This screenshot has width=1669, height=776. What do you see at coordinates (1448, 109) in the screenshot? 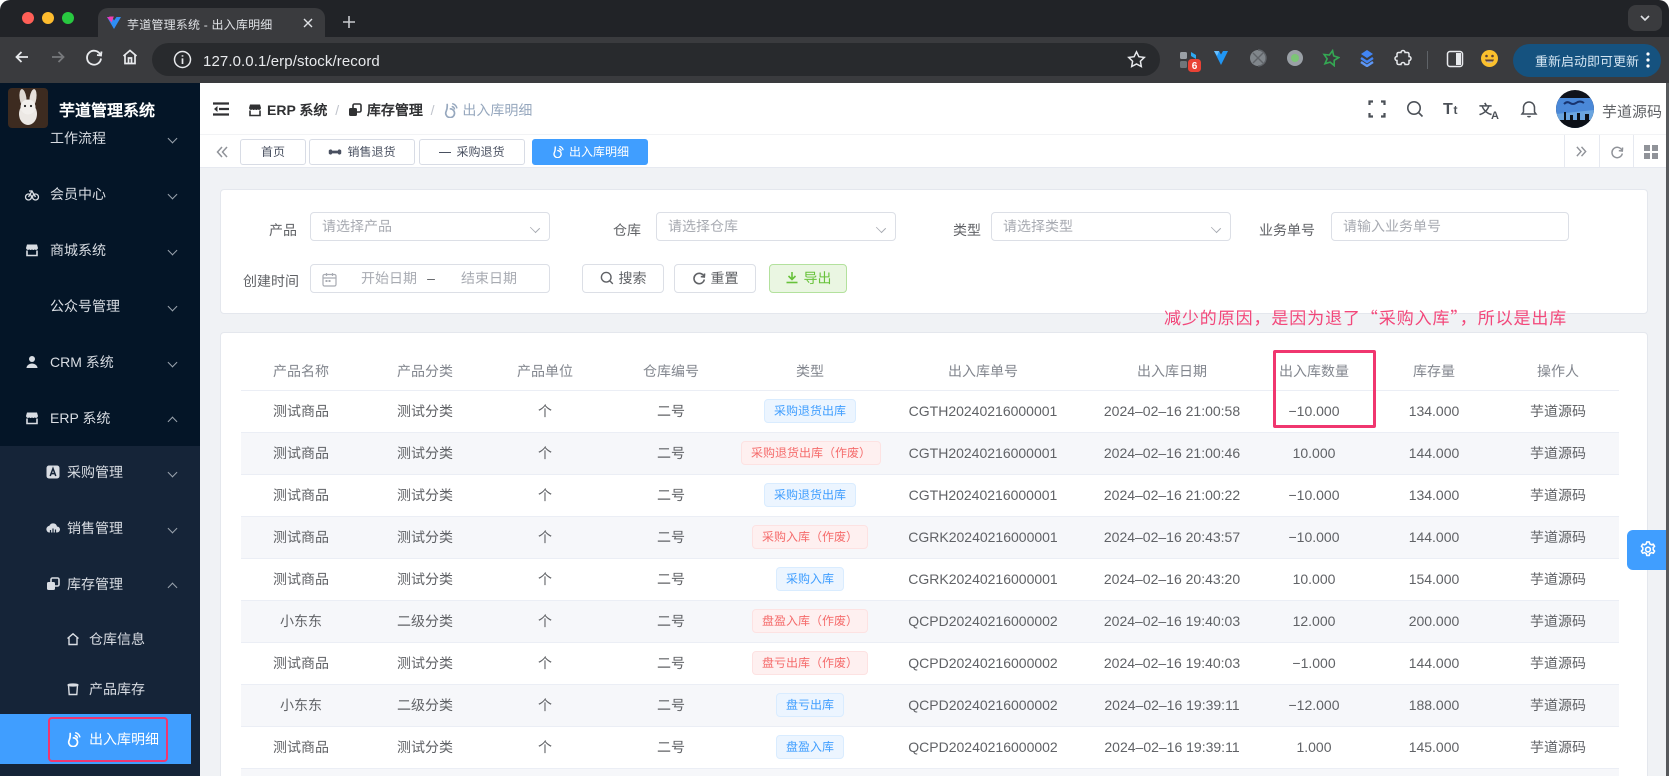
I see `svg-text: T` at bounding box center [1448, 109].